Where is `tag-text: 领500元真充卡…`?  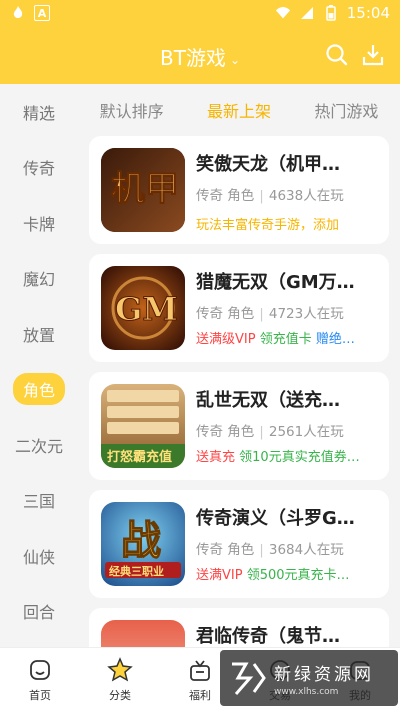 tag-text: 领500元真充卡… is located at coordinates (298, 575).